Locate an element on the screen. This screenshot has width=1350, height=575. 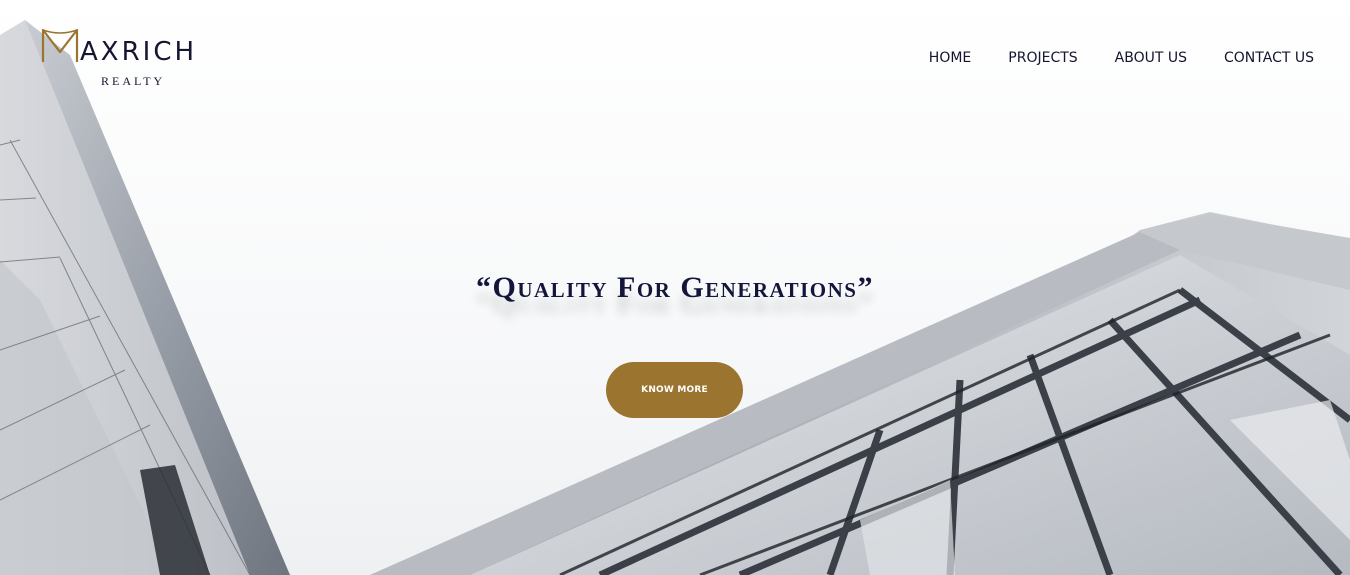
know-more-button: KNOW MORE is located at coordinates (674, 390).